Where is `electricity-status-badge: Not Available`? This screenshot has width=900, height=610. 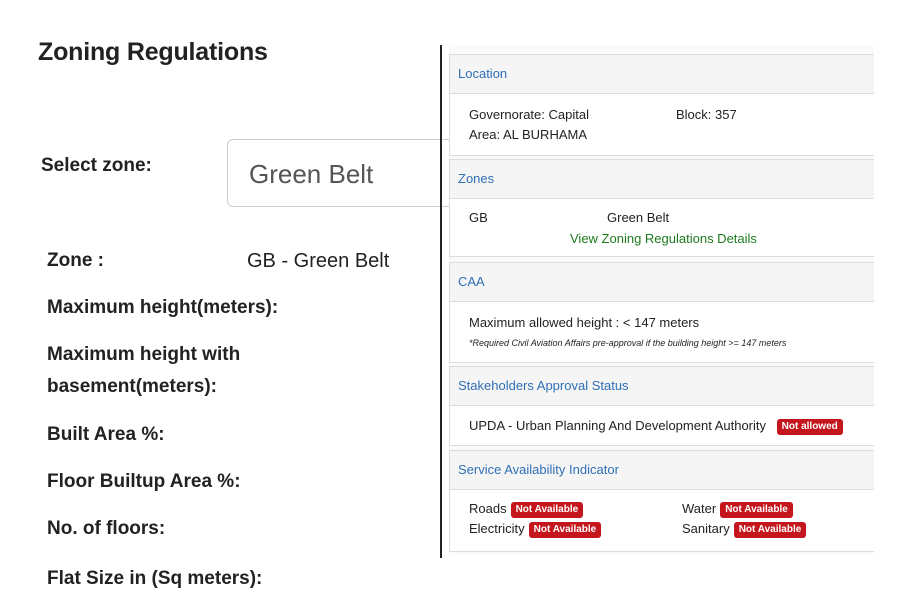 electricity-status-badge: Not Available is located at coordinates (565, 529).